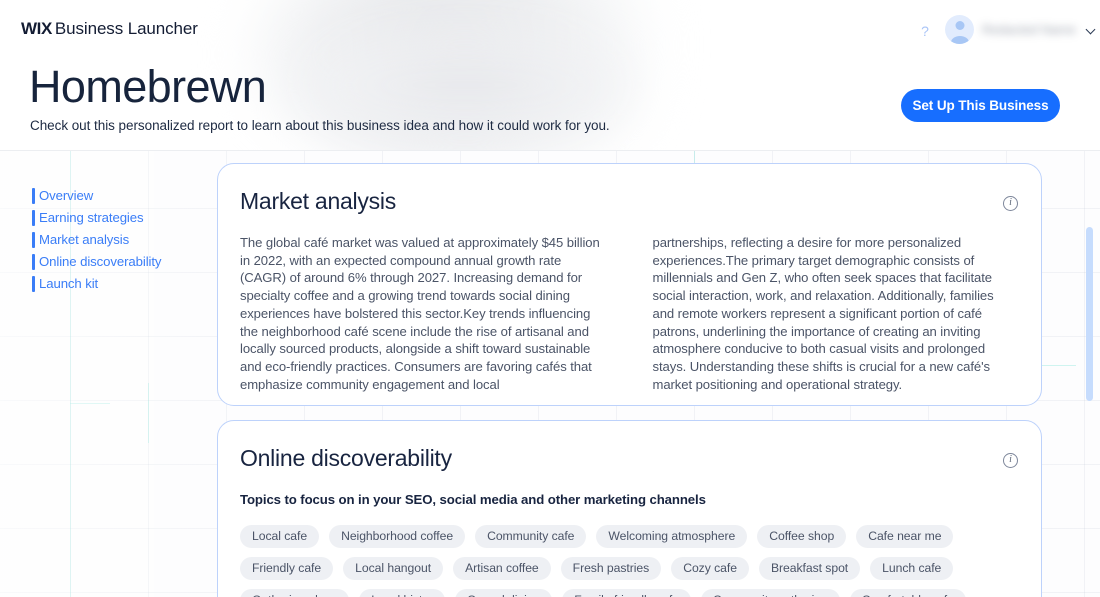  What do you see at coordinates (1029, 29) in the screenshot?
I see `user-name-label: Redacted Name` at bounding box center [1029, 29].